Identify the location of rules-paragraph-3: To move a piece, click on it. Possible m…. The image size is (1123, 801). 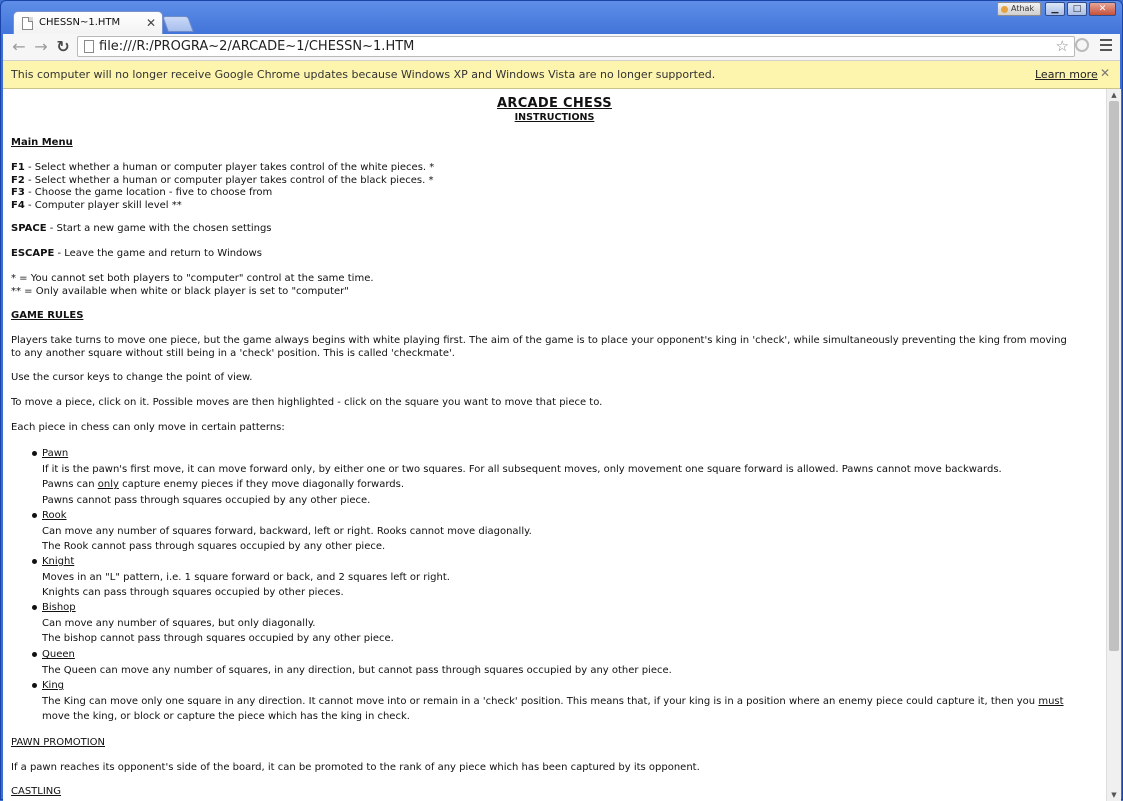
(307, 402).